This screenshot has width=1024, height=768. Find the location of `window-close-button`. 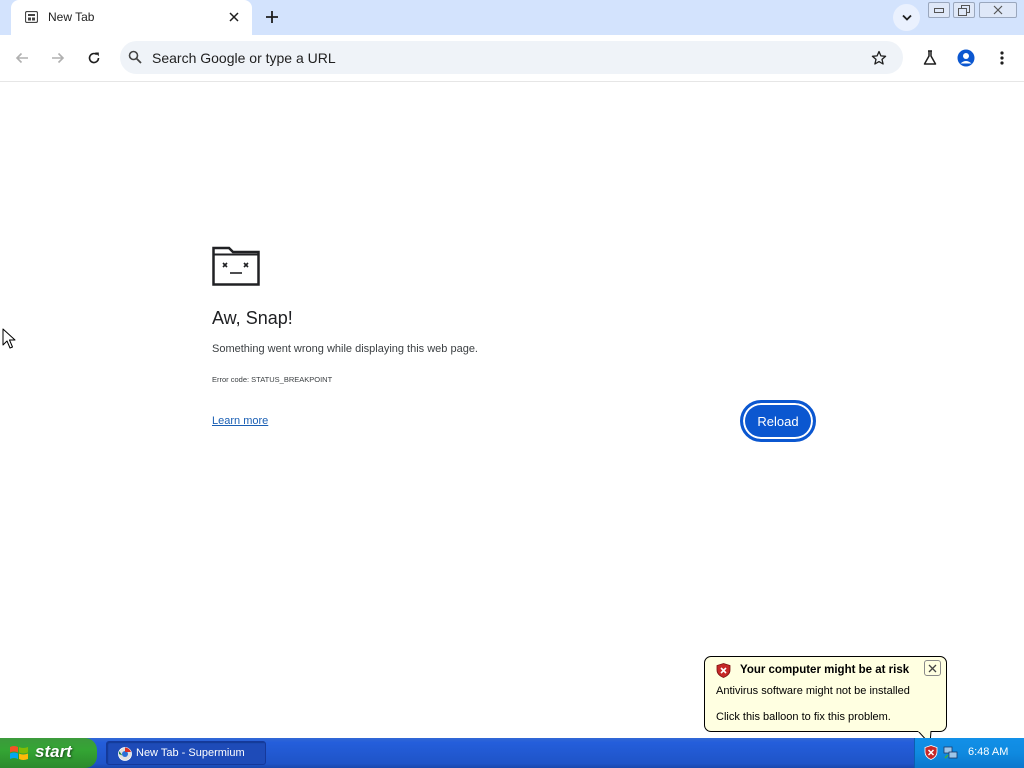

window-close-button is located at coordinates (998, 10).